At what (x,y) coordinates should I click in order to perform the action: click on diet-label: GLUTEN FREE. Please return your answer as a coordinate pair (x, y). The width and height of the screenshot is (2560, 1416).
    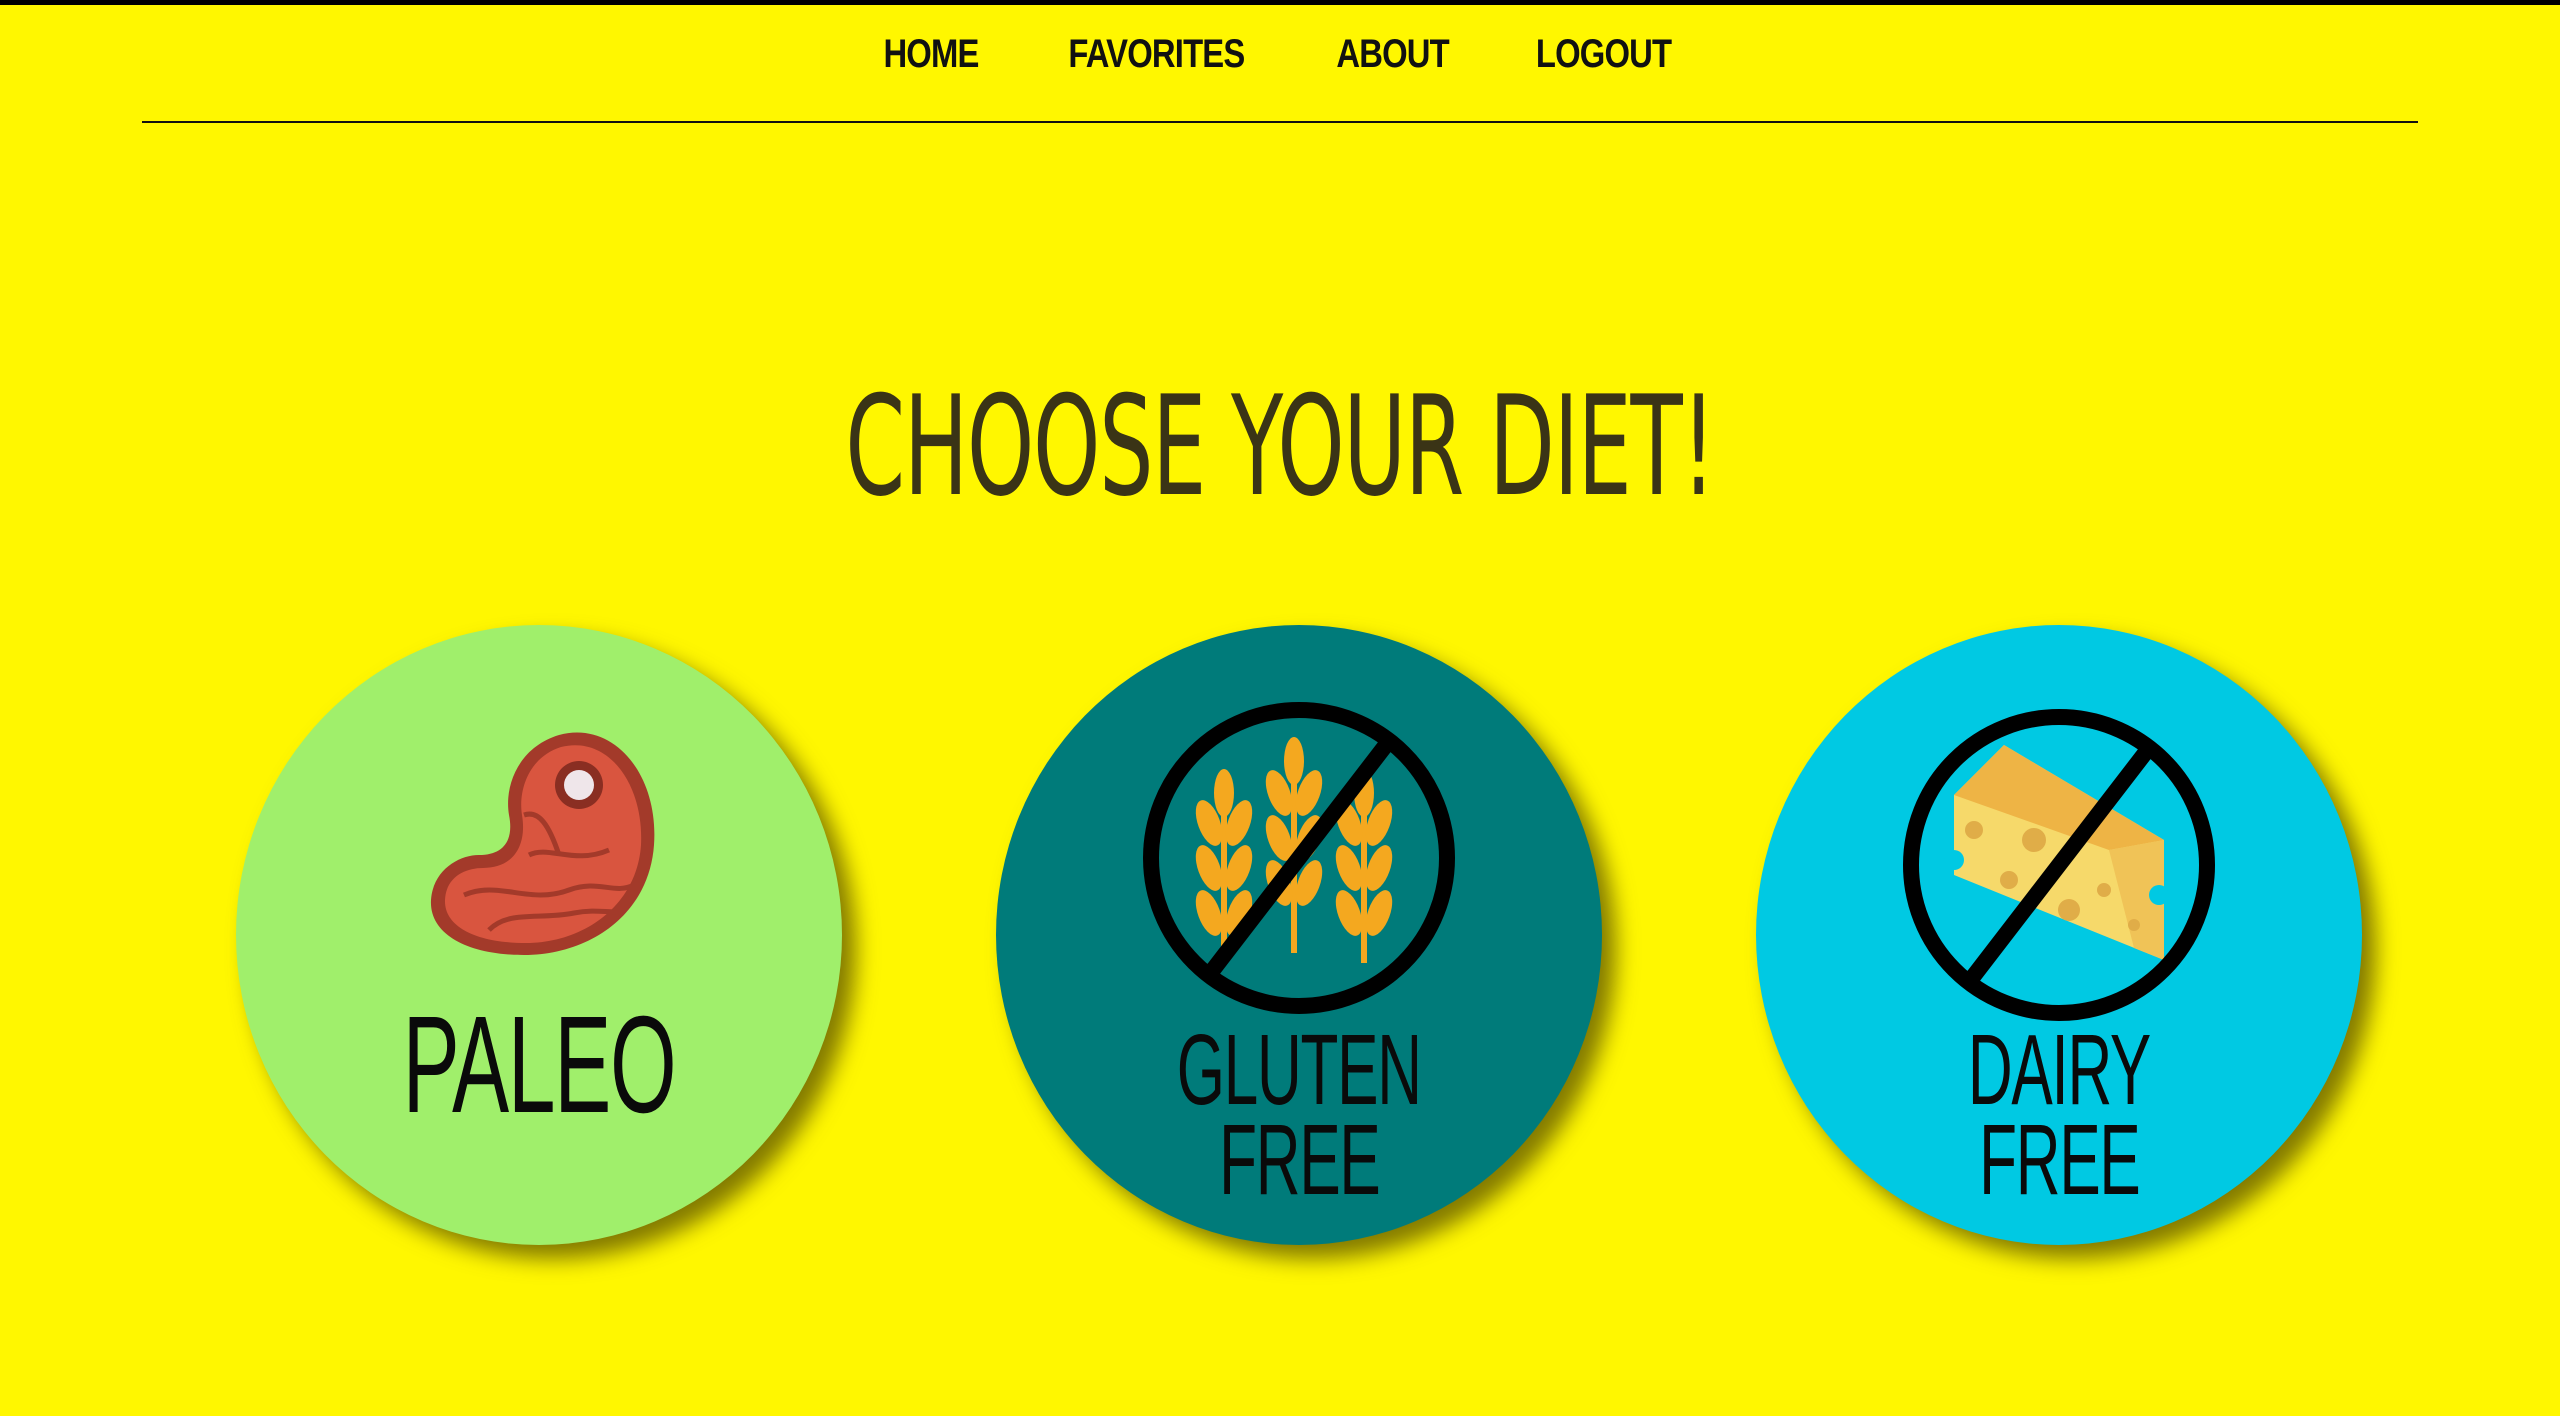
    Looking at the image, I should click on (1299, 1115).